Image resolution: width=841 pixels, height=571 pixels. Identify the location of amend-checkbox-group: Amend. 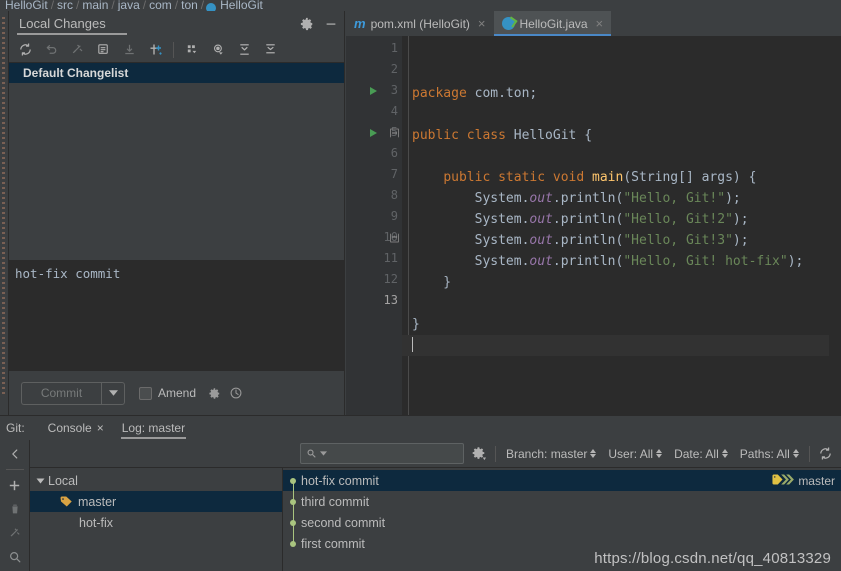
(167, 393).